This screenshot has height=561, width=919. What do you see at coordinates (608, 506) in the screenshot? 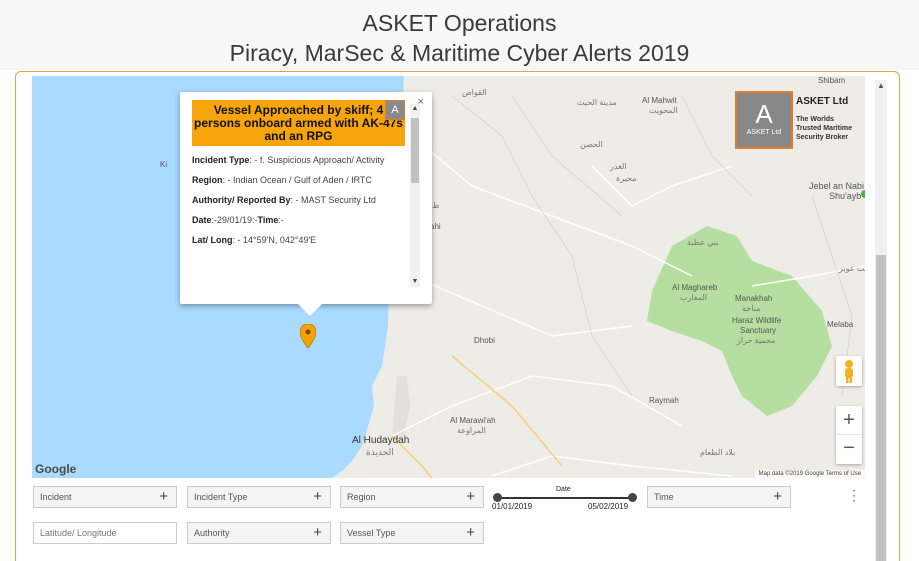
I see `date-end: 05/02/2019` at bounding box center [608, 506].